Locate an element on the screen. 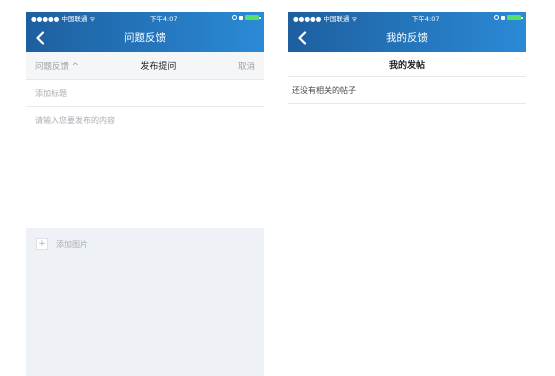 This screenshot has width=555, height=376. add-image-button: + 添加图片 is located at coordinates (62, 244).